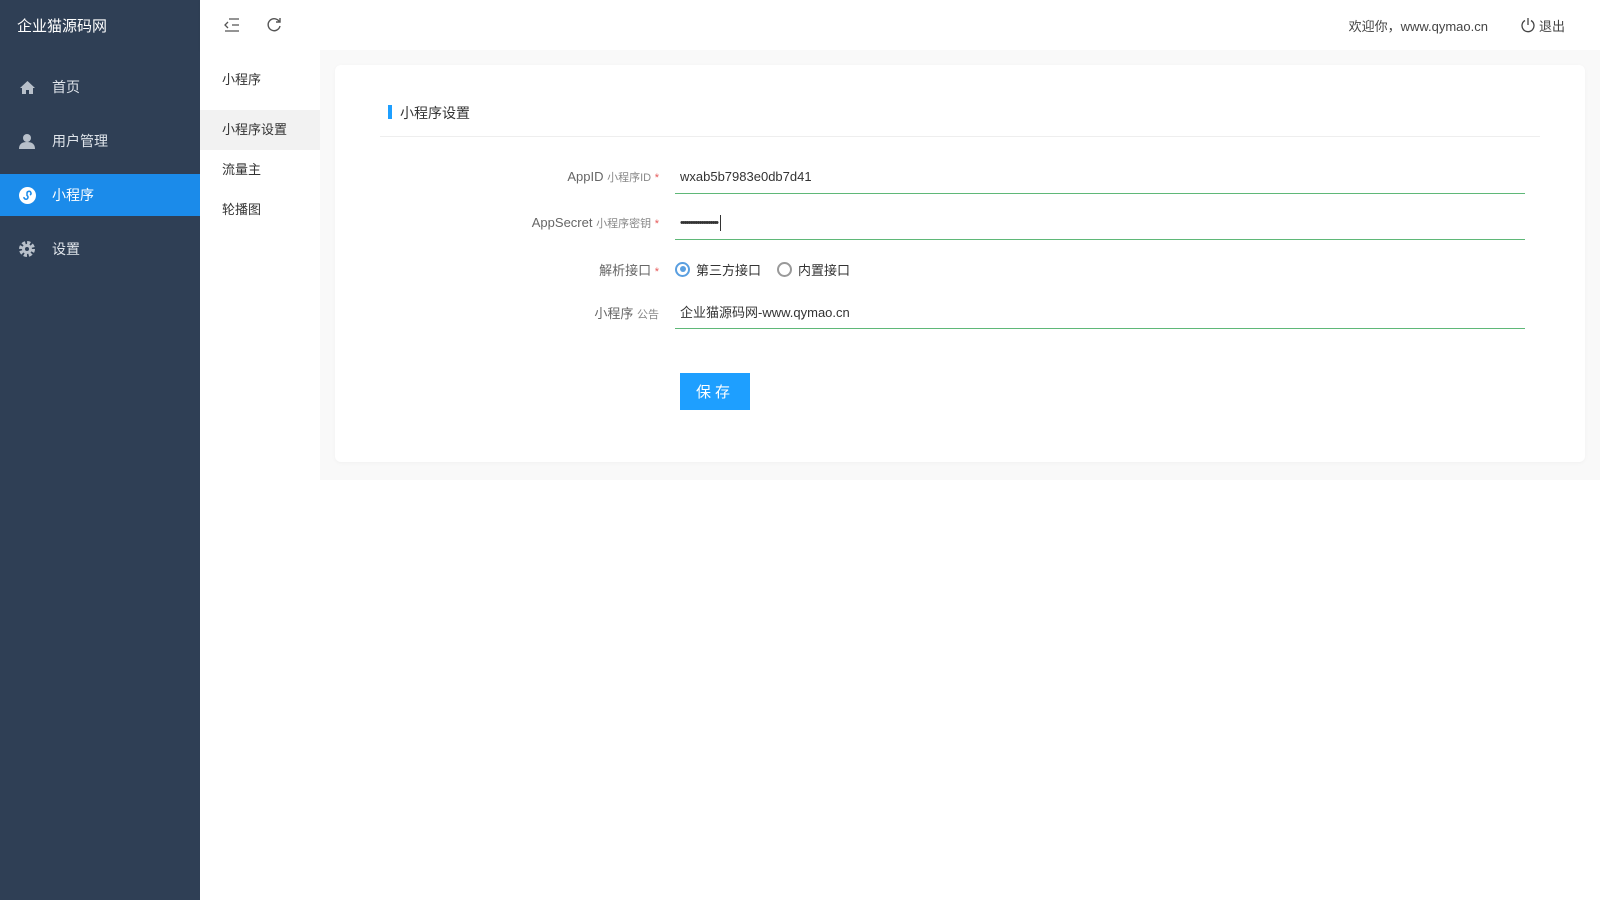  What do you see at coordinates (242, 79) in the screenshot?
I see `submenu-title: 小程序` at bounding box center [242, 79].